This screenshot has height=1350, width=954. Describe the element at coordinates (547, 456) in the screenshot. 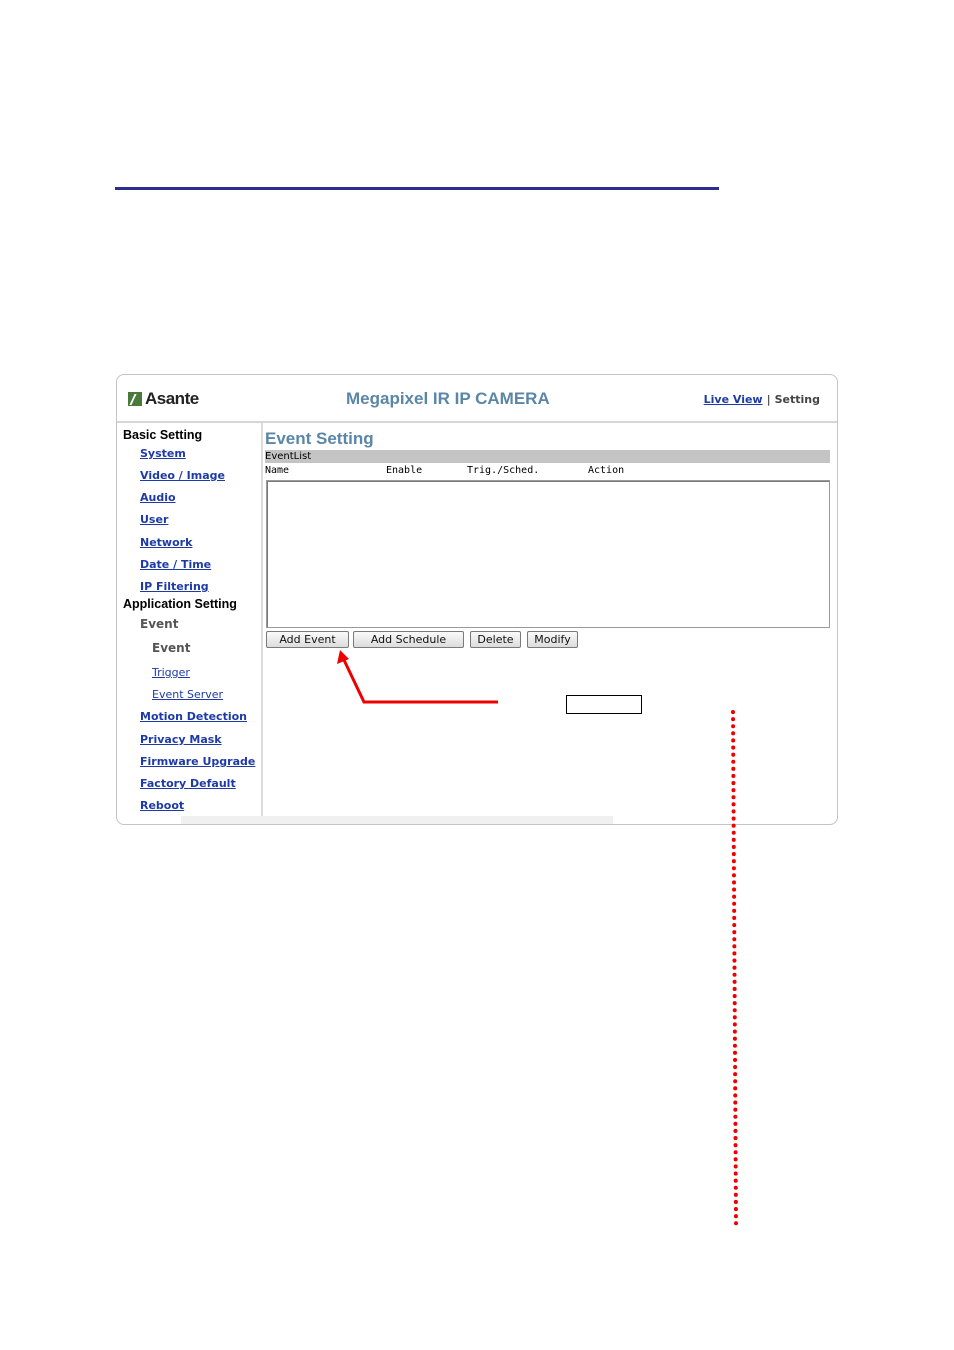

I see `event-list-bar: EventList` at that location.